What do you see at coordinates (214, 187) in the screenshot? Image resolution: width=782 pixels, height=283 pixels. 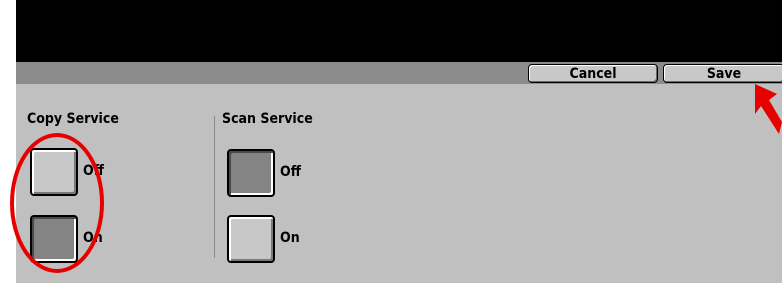 I see `section-divider` at bounding box center [214, 187].